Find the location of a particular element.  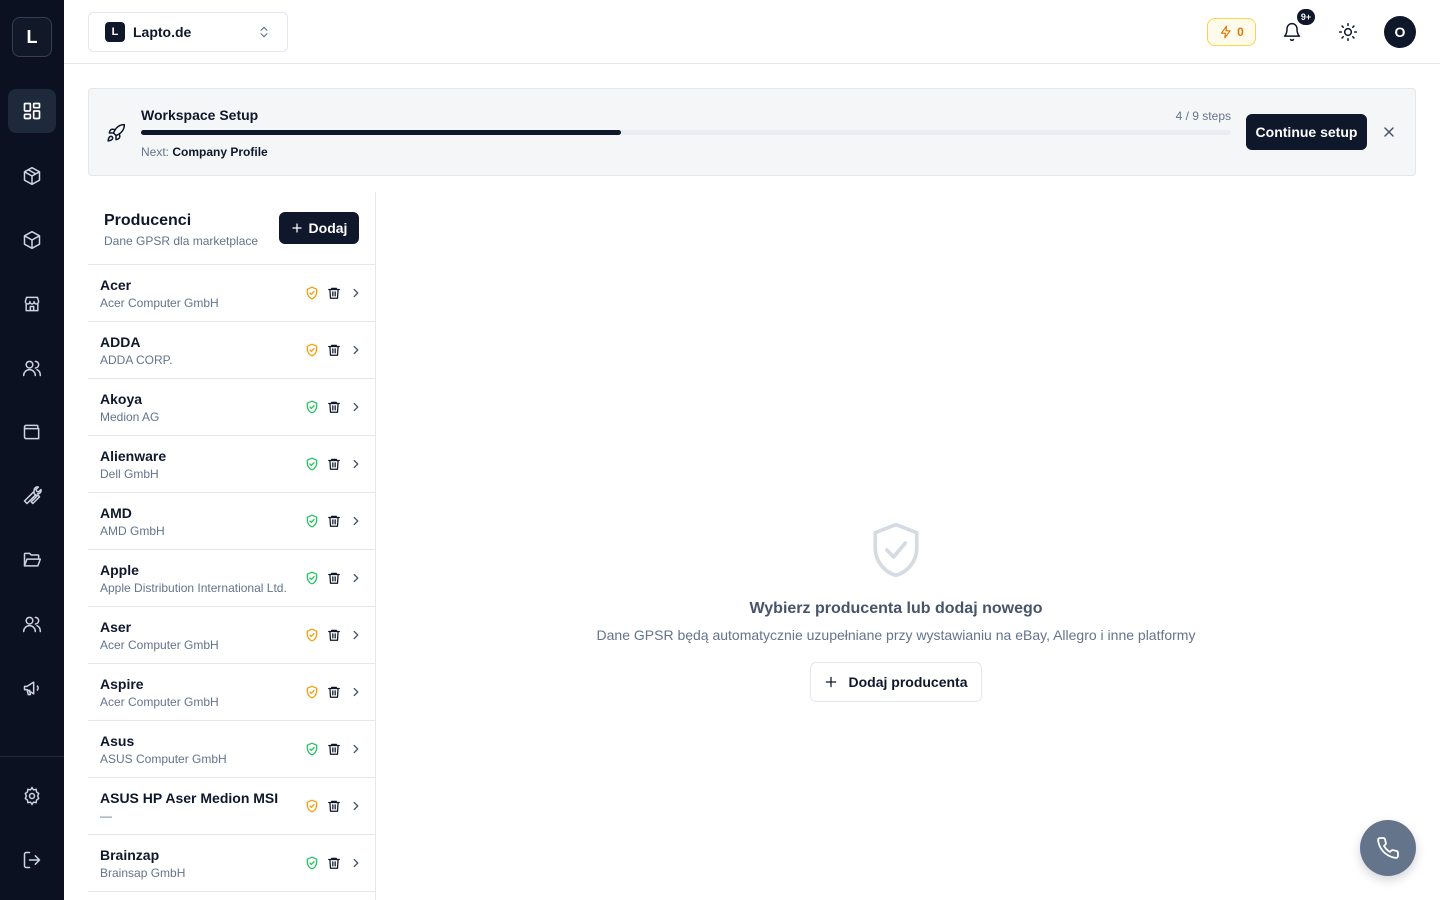

setup-next-value: Company Profile is located at coordinates (220, 152).